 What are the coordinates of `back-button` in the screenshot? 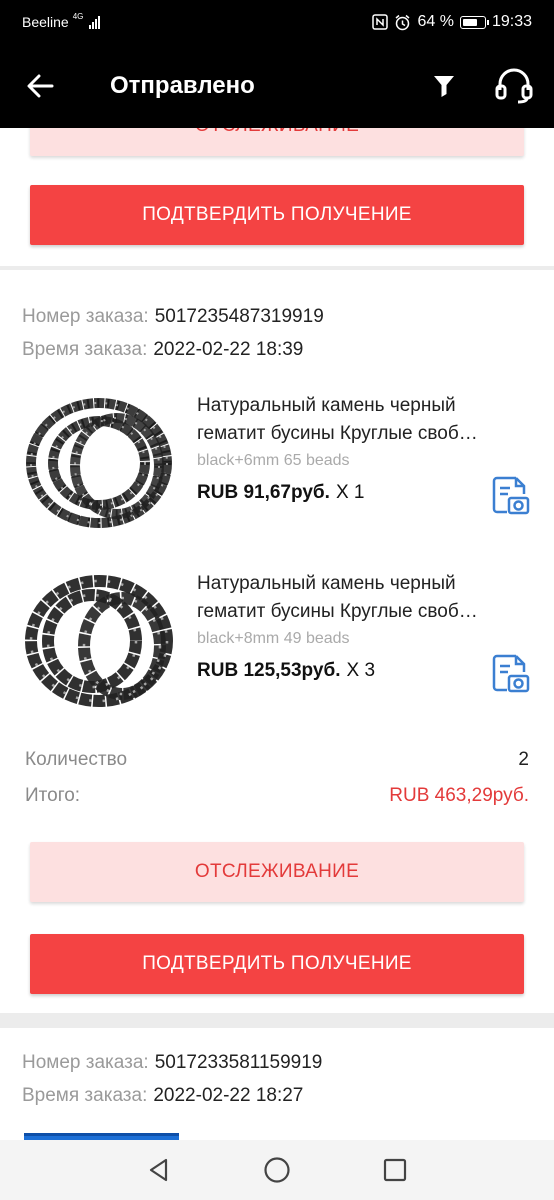 It's located at (40, 86).